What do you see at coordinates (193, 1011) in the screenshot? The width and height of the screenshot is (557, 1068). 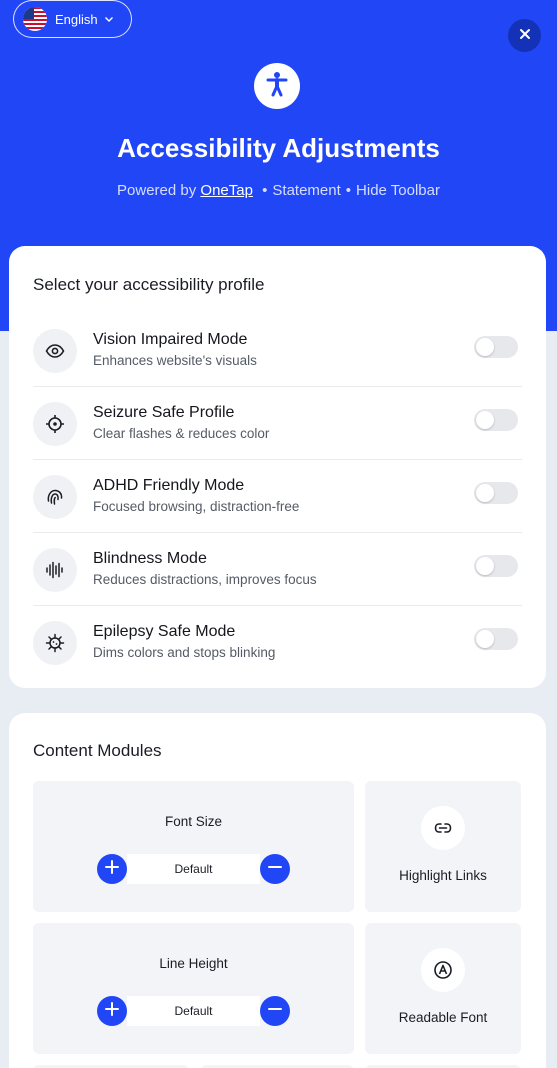 I see `line-height-value: Default` at bounding box center [193, 1011].